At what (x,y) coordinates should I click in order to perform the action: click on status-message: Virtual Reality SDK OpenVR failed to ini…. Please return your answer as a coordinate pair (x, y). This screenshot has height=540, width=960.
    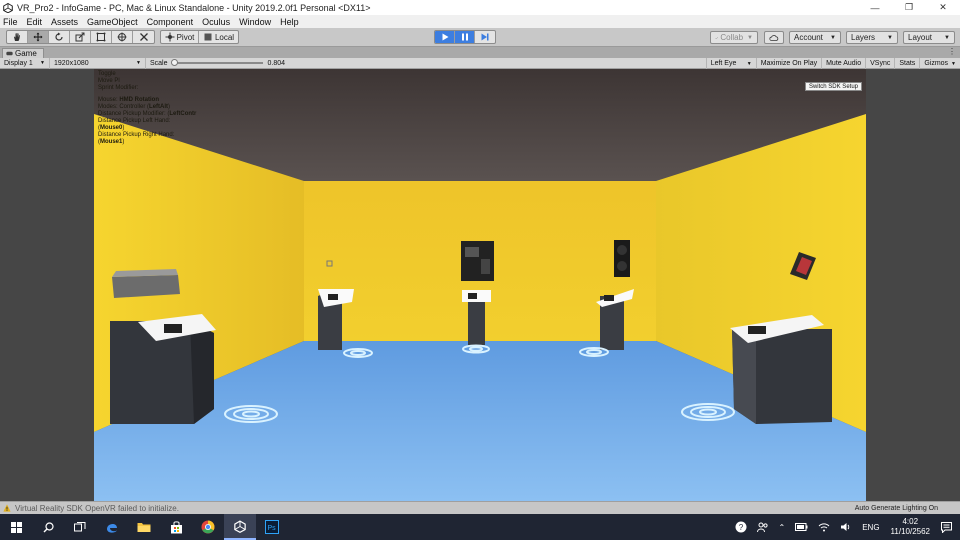
    Looking at the image, I should click on (97, 508).